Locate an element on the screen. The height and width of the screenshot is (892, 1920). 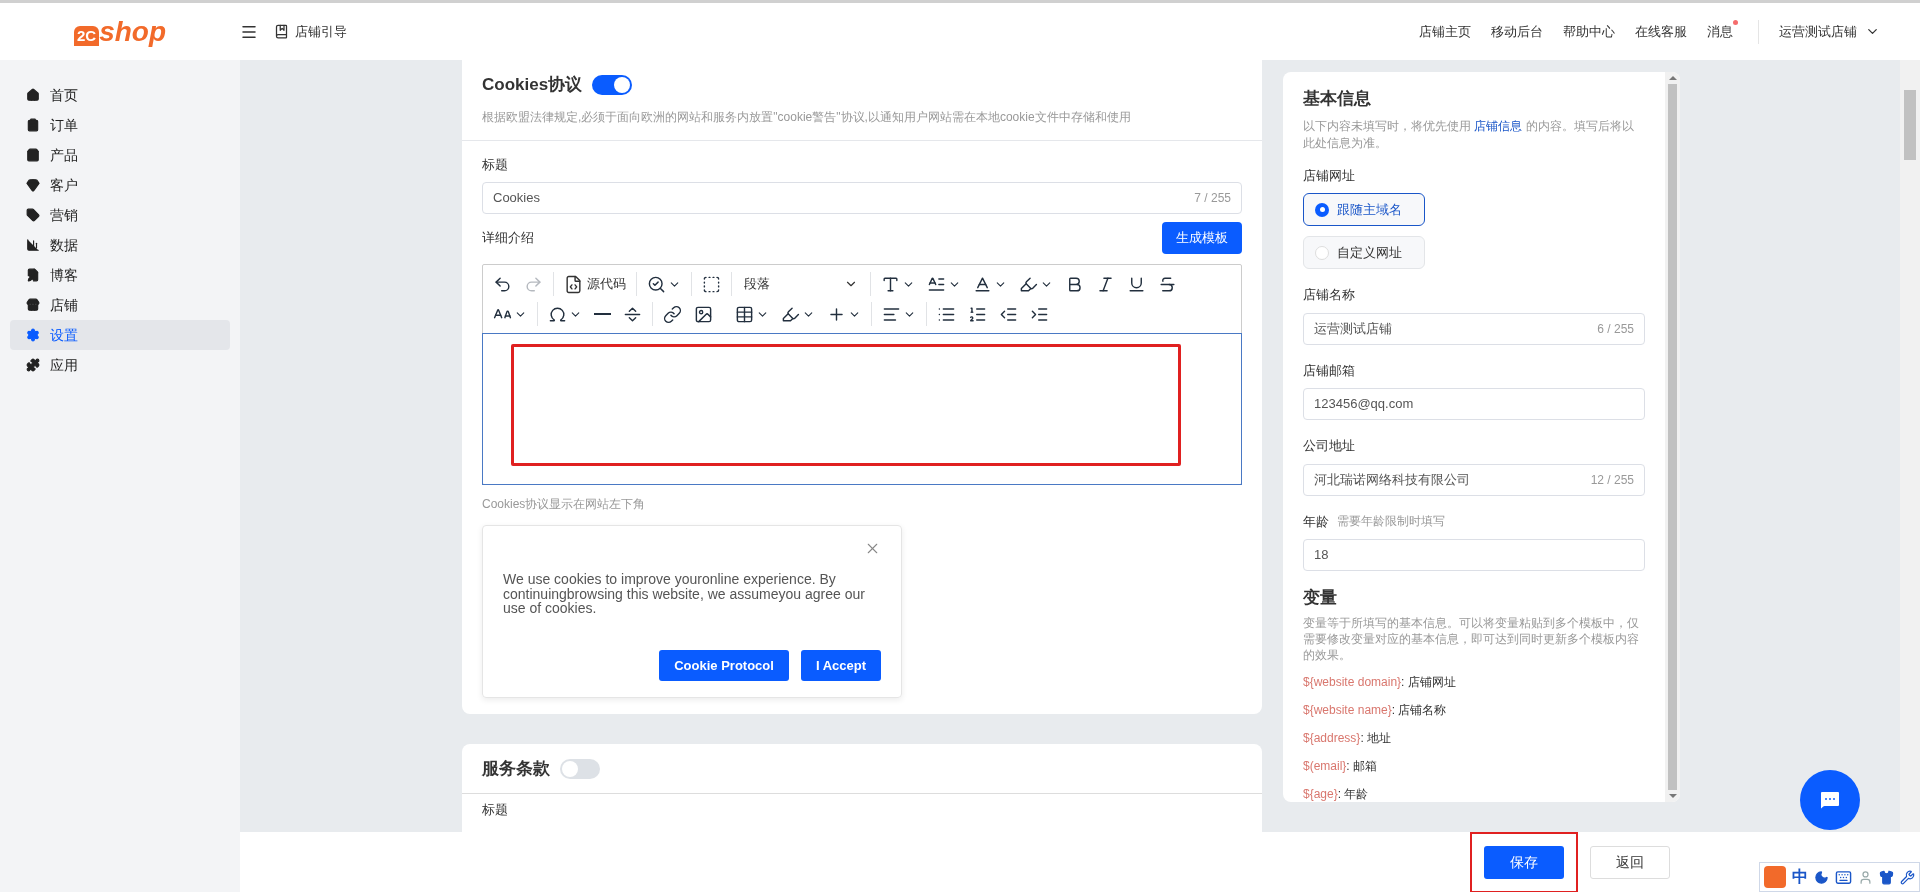
cookie-message: We use cookies to improve youronline experience. By continuingbrowsing this website, we assumeyou agree our use of cookies. is located at coordinates (684, 594).